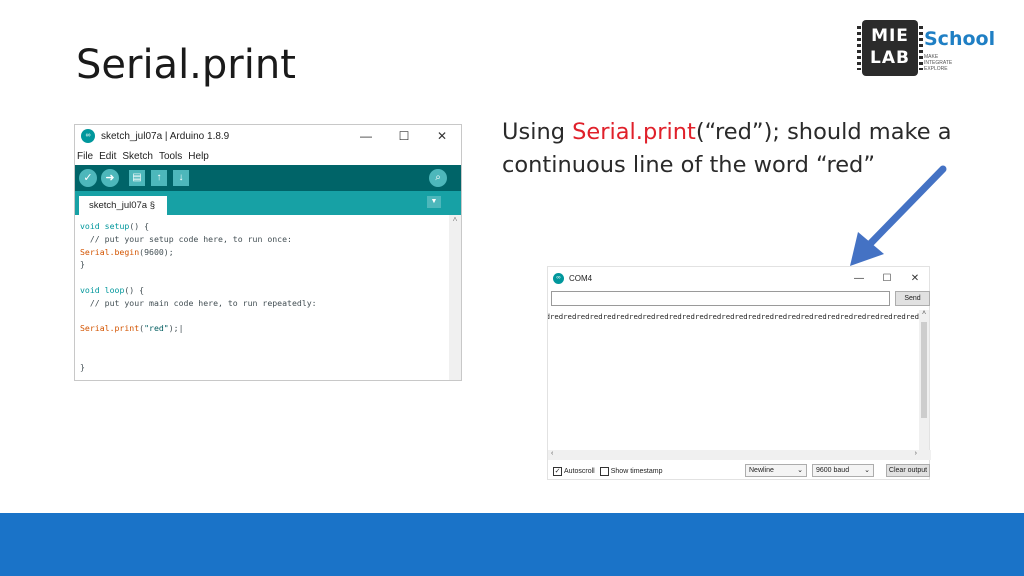 This screenshot has width=1024, height=576. Describe the element at coordinates (137, 178) in the screenshot. I see `new-icon: ▤` at that location.